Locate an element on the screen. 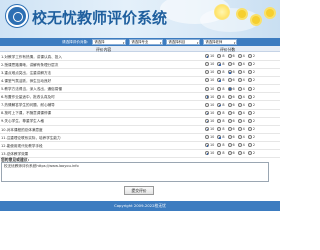 The width and height of the screenshot is (320, 250). question-text: 4.课堂气氛活跃，师生互动良好 is located at coordinates (26, 80).